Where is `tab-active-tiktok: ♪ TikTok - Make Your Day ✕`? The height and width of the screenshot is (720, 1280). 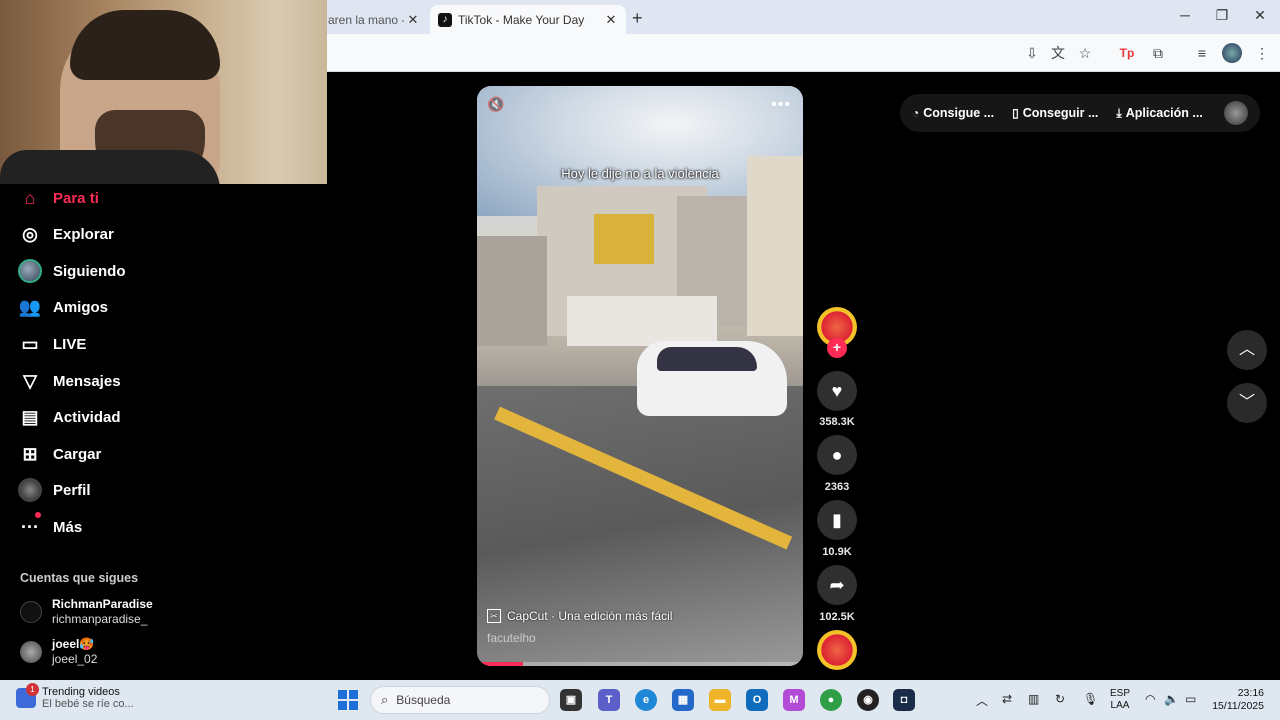
tab-active-tiktok: ♪ TikTok - Make Your Day ✕ is located at coordinates (528, 19).